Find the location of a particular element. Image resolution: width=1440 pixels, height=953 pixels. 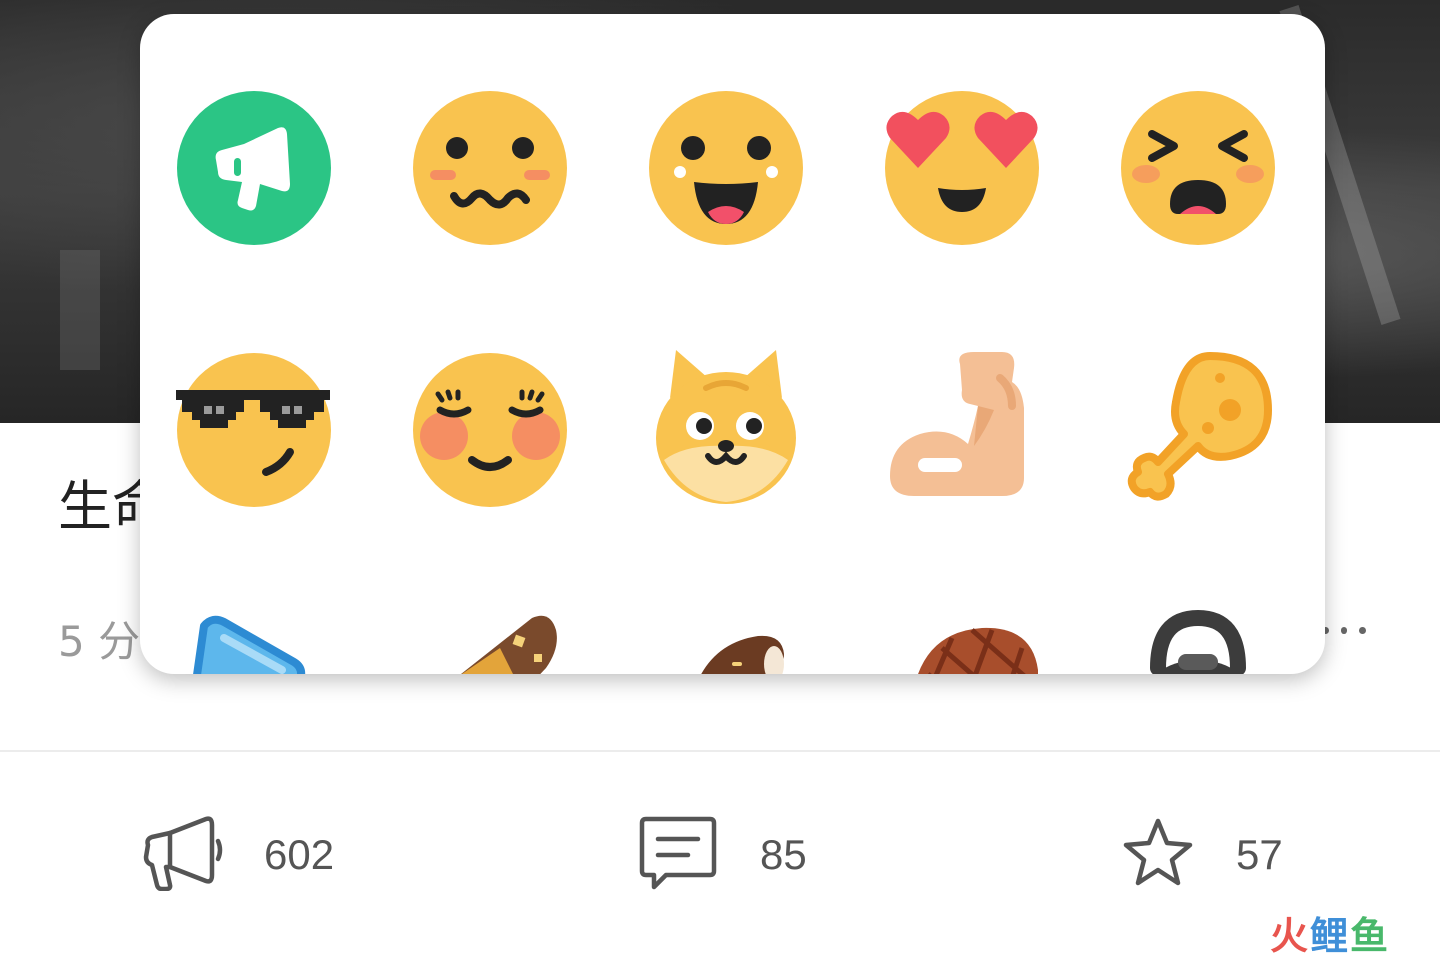

star-icon is located at coordinates (1158, 855).